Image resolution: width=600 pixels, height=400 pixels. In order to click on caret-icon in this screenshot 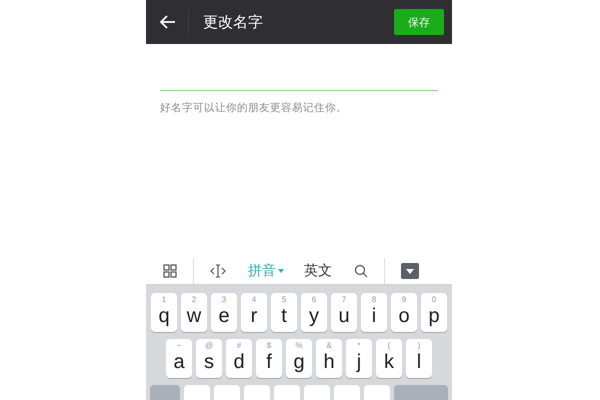, I will do `click(281, 271)`.